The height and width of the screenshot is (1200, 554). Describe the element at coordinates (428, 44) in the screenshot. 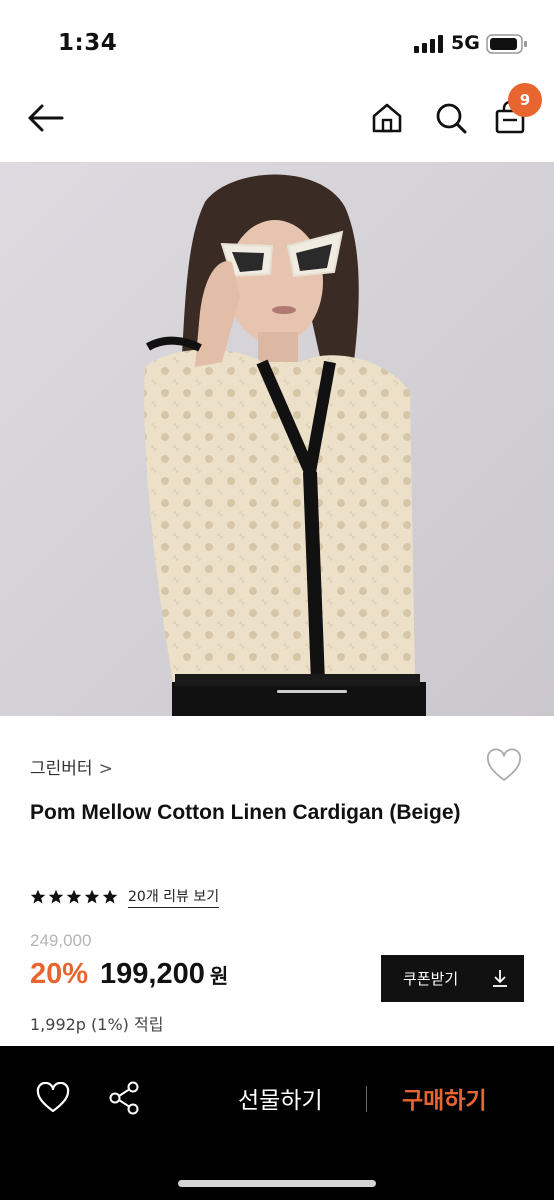

I see `signal-icon` at that location.